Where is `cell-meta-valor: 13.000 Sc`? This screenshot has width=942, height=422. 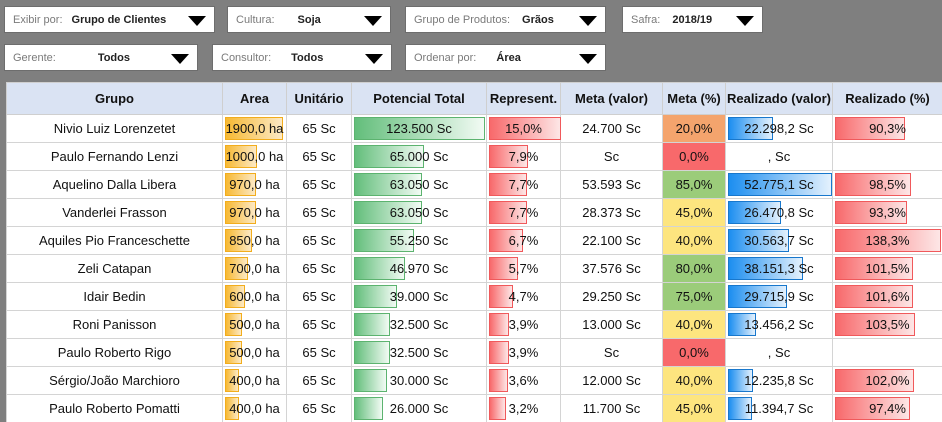
cell-meta-valor: 13.000 Sc is located at coordinates (611, 324).